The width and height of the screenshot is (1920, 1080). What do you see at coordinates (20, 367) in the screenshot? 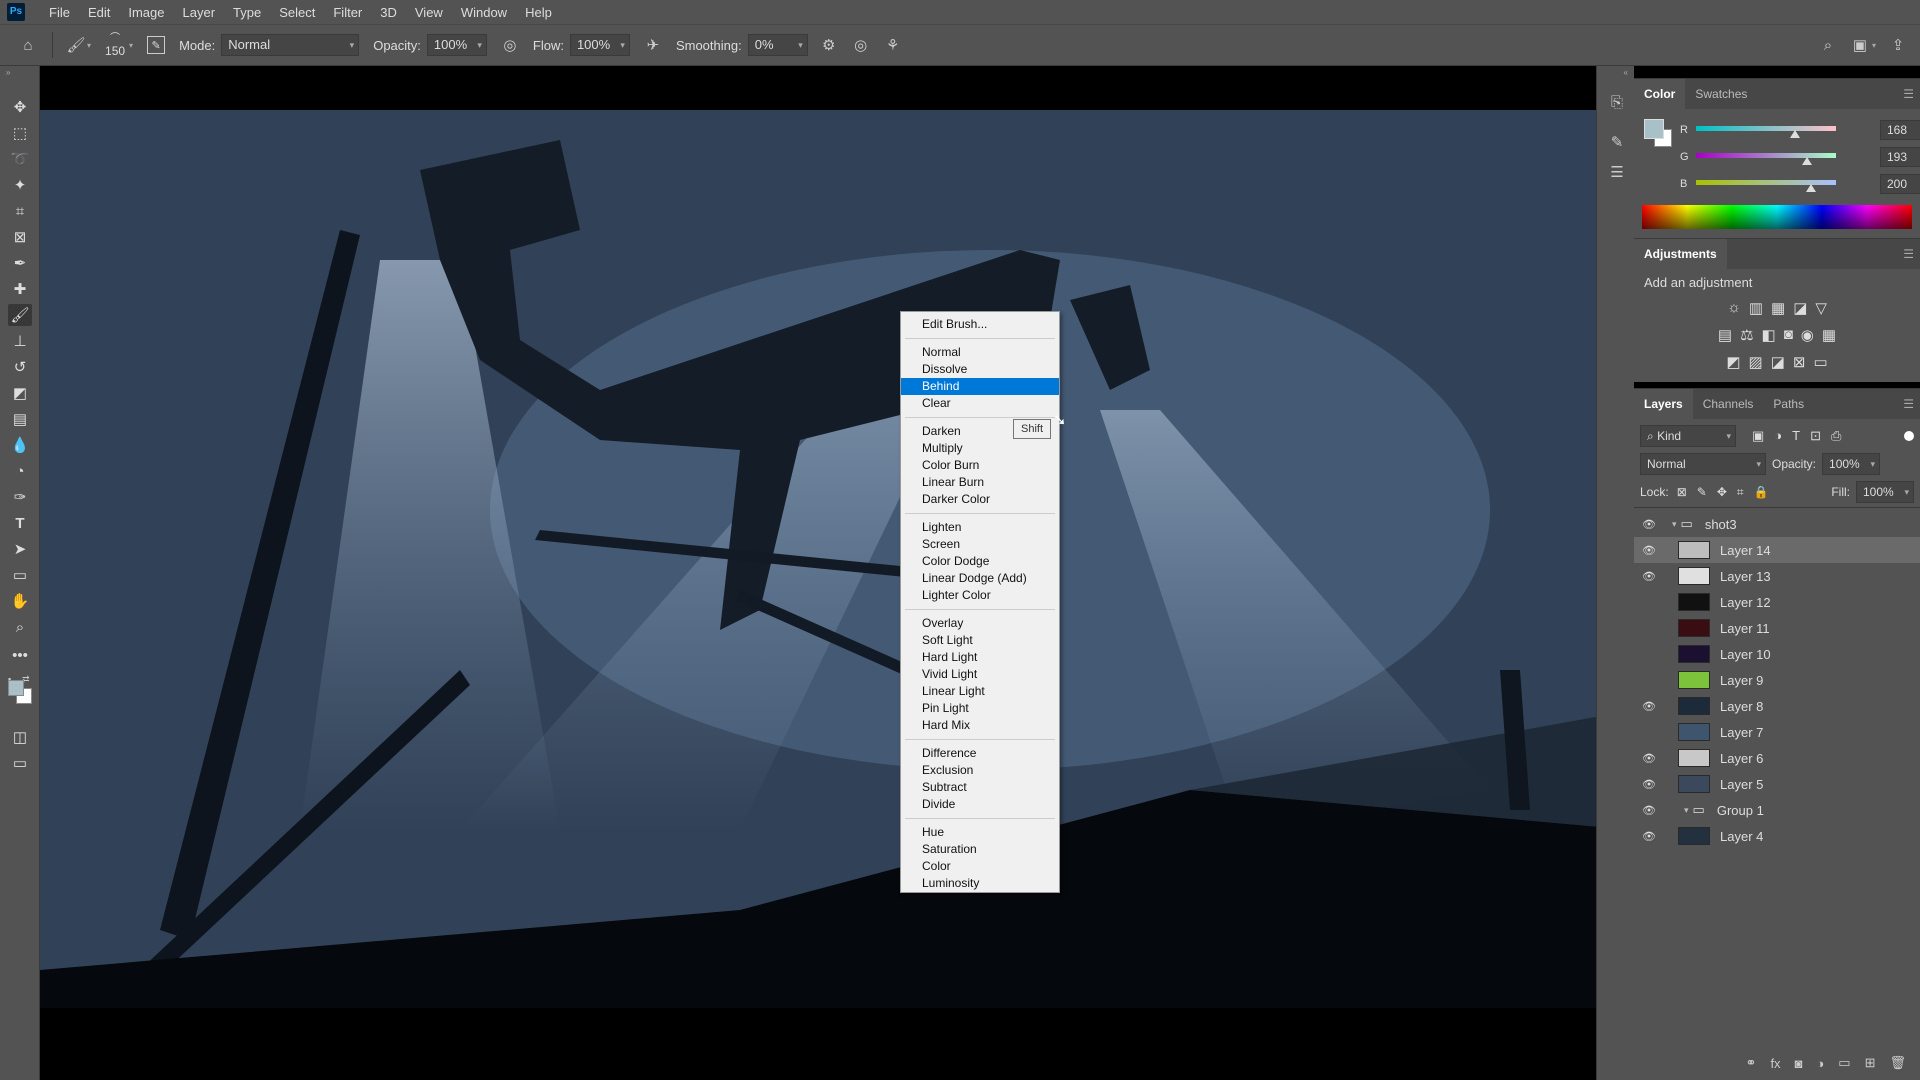
I see `history-brush-tool-icon: ↺` at bounding box center [20, 367].